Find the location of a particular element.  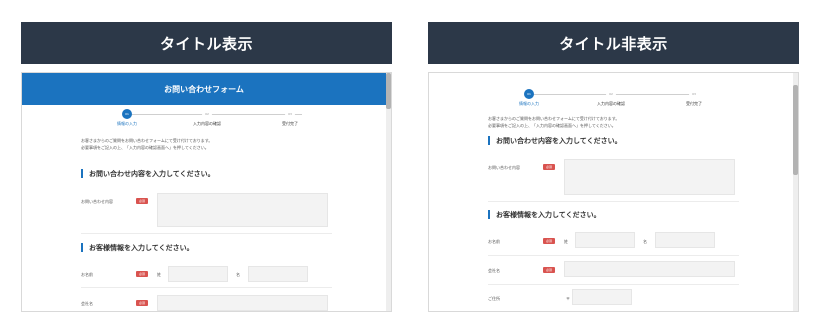

postal-code-input is located at coordinates (602, 297).